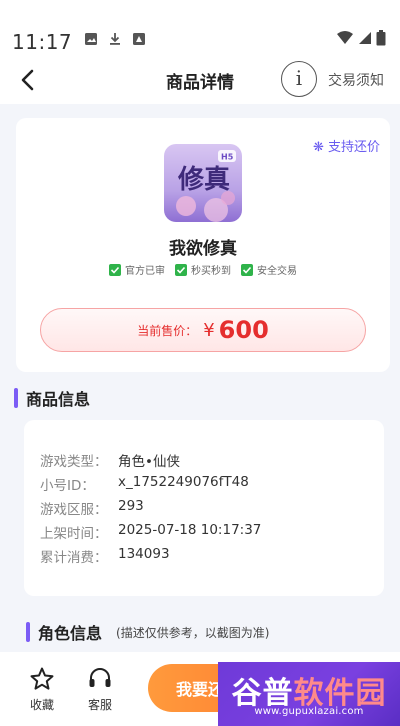  Describe the element at coordinates (211, 271) in the screenshot. I see `feature-label: 秒买秒到` at that location.